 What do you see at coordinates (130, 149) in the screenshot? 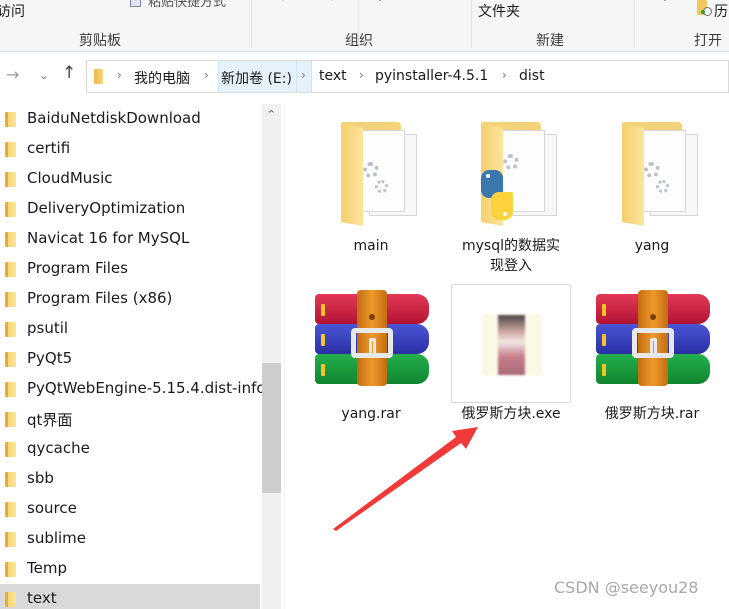
I see `tree-item: certifi` at bounding box center [130, 149].